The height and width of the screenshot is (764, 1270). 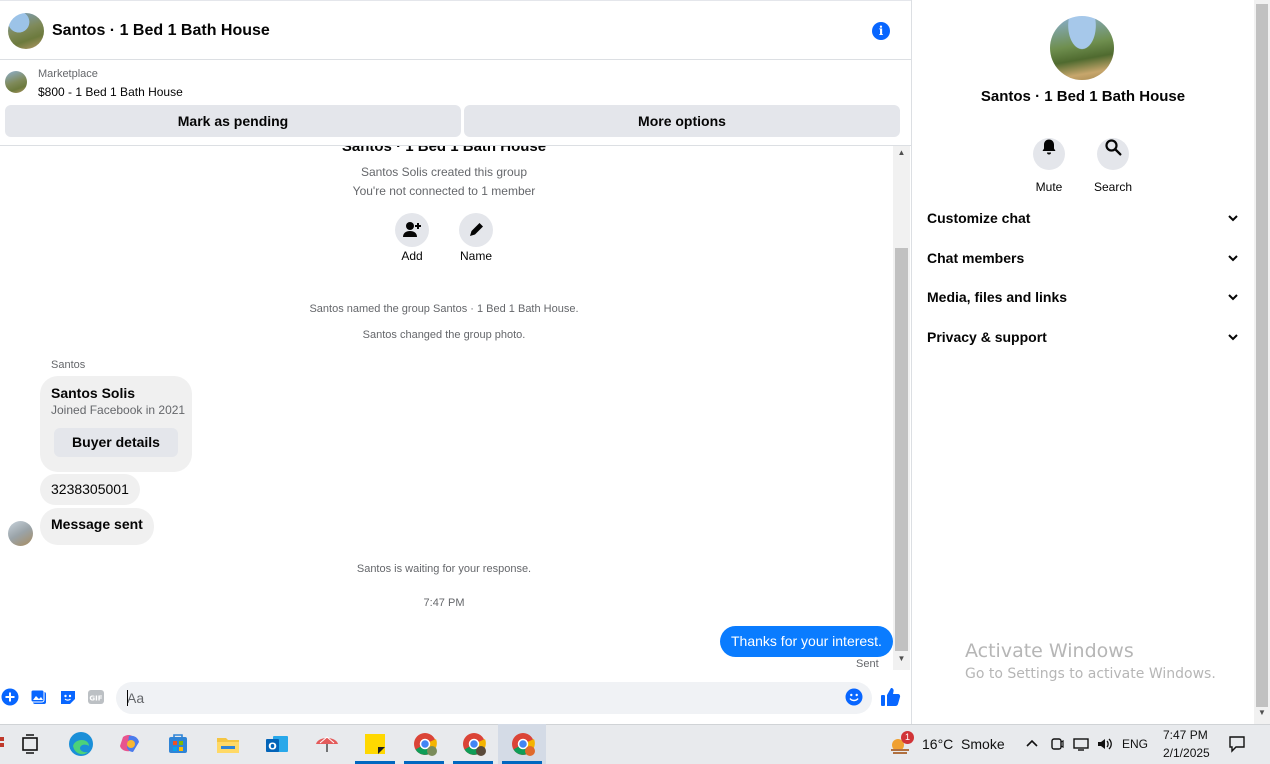 I want to click on watermark-subtitle: Go to Settings to activate Windows., so click(x=1090, y=674).